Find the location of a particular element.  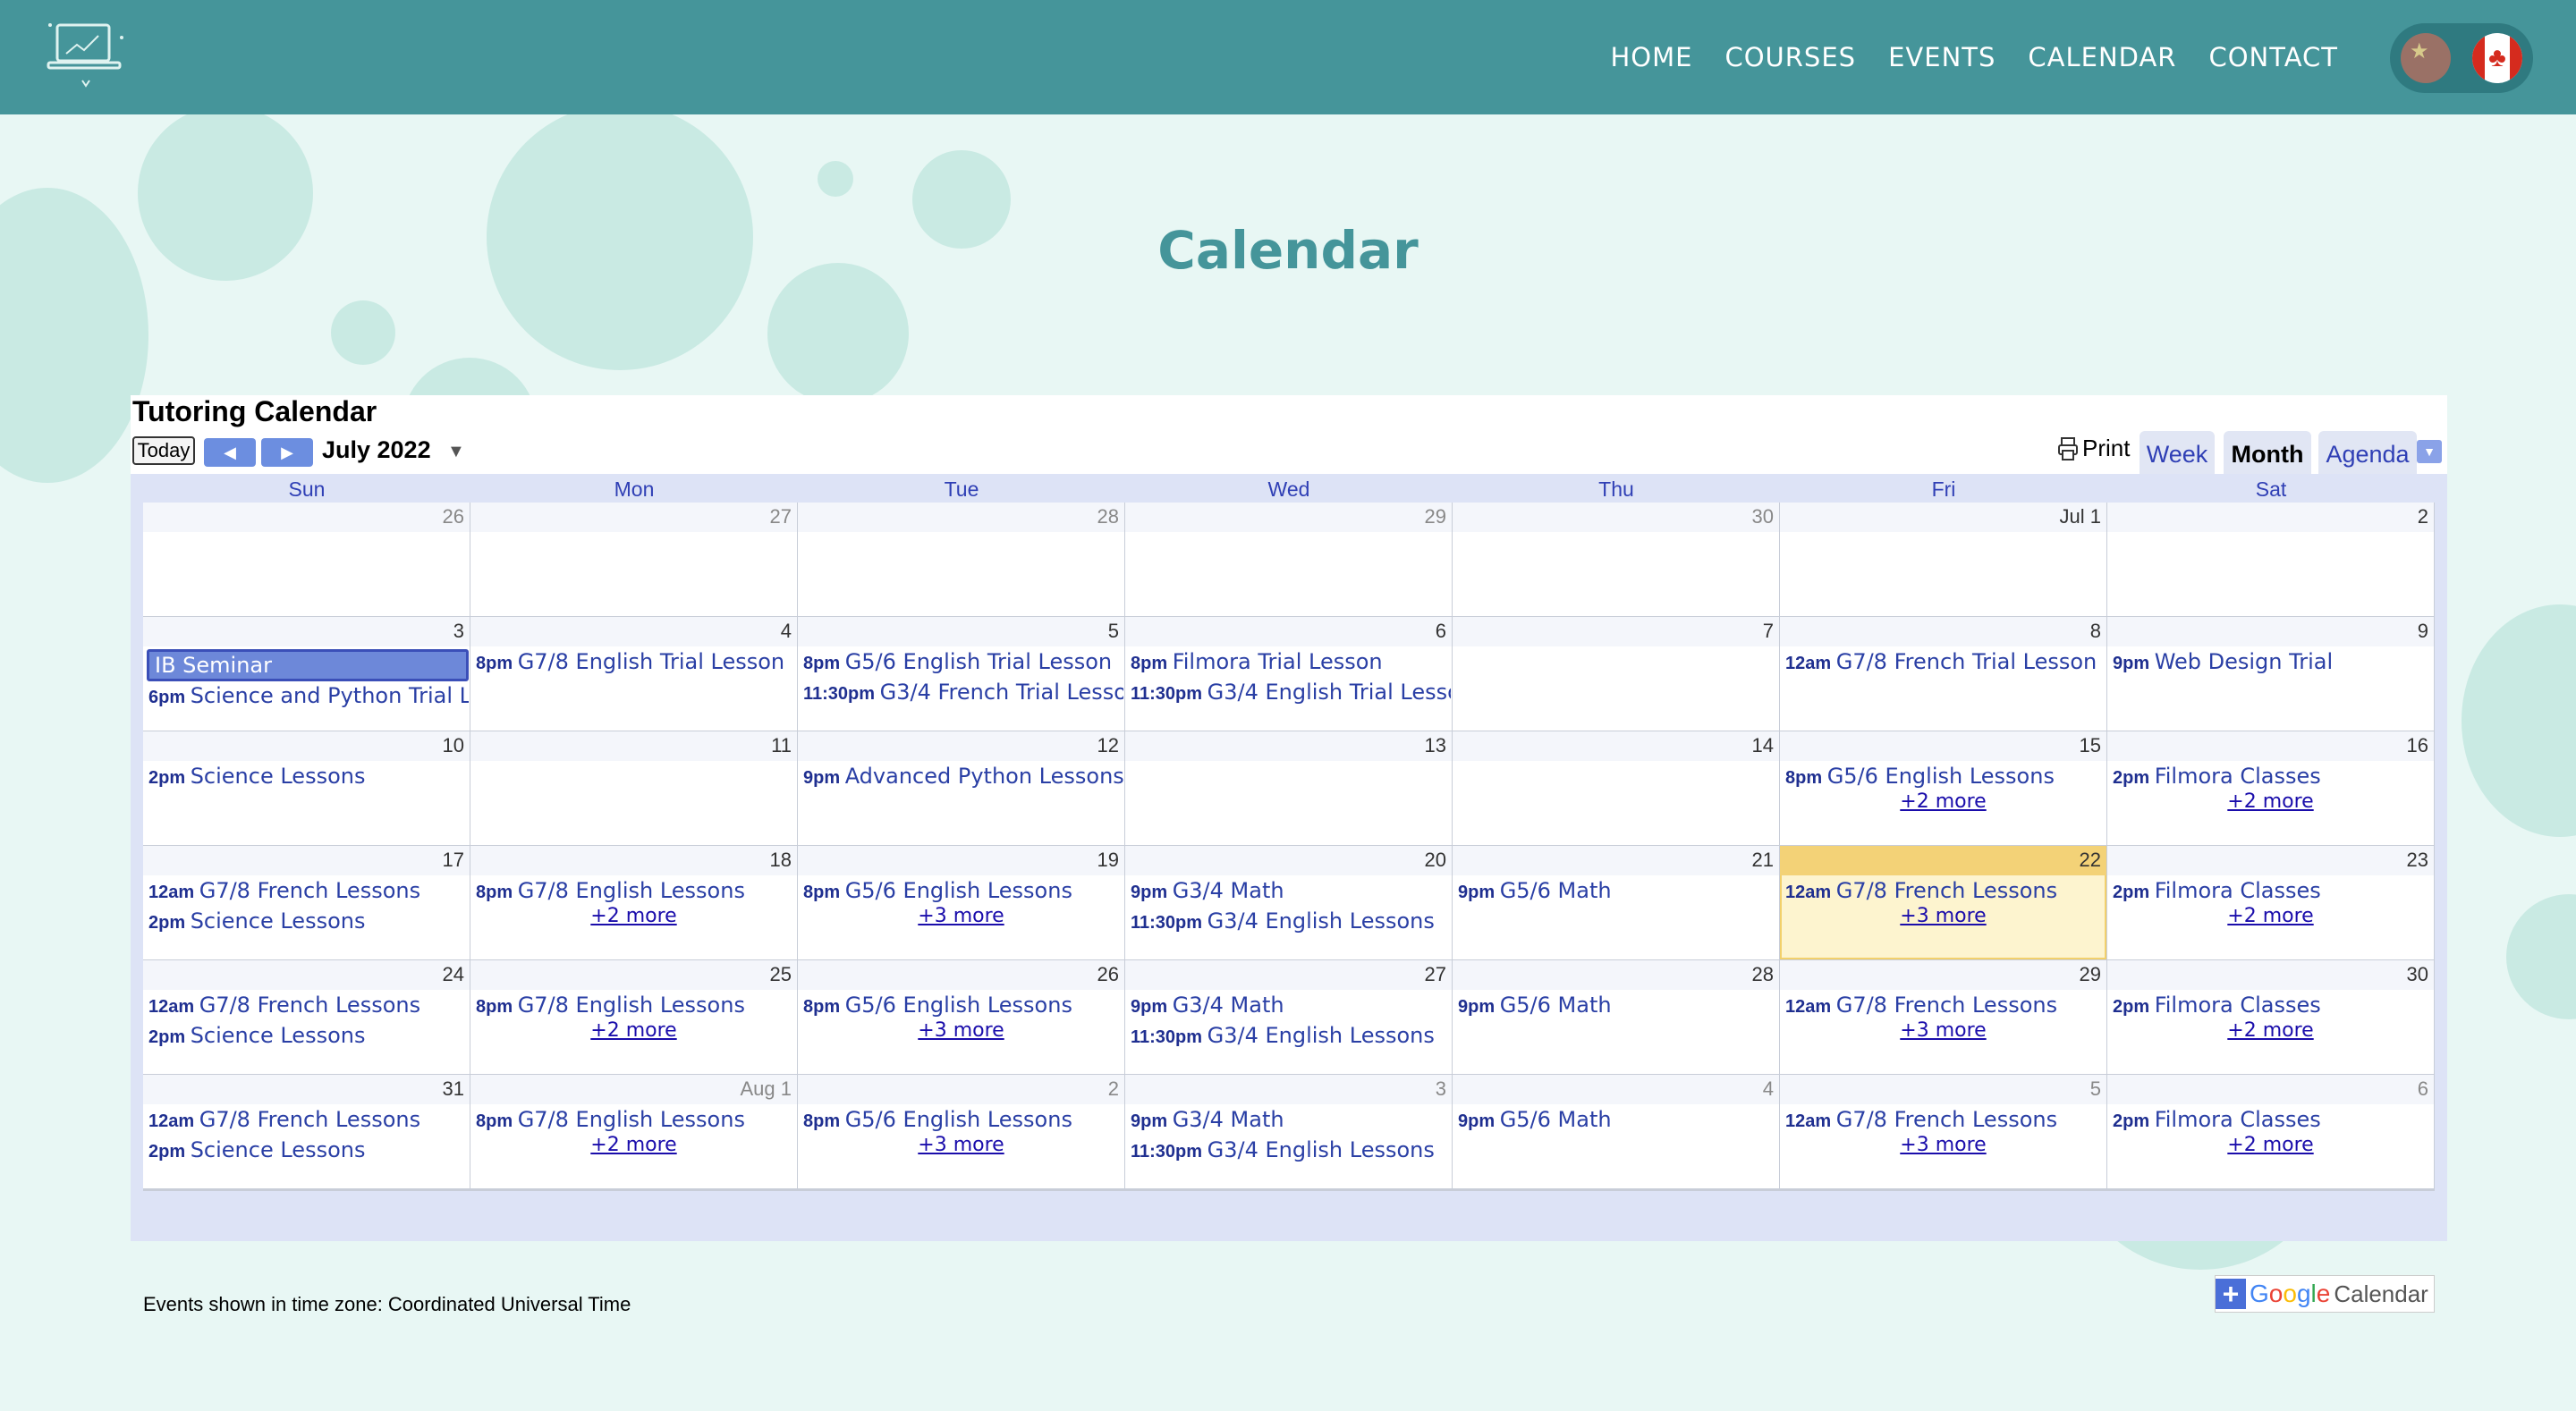

day-number: 23 is located at coordinates (2270, 860).